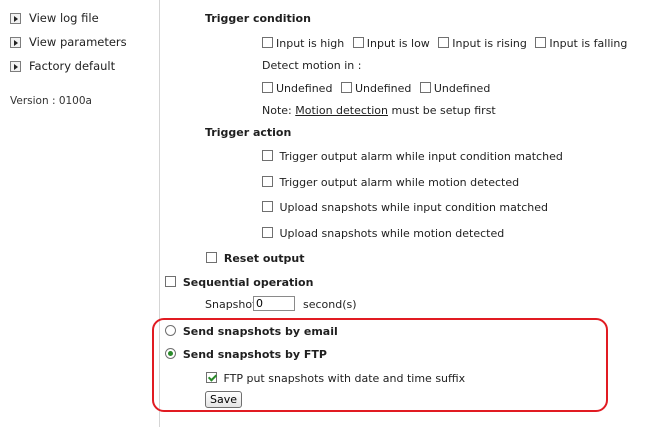 The image size is (665, 427). What do you see at coordinates (482, 43) in the screenshot?
I see `input-rising-option: Input is rising` at bounding box center [482, 43].